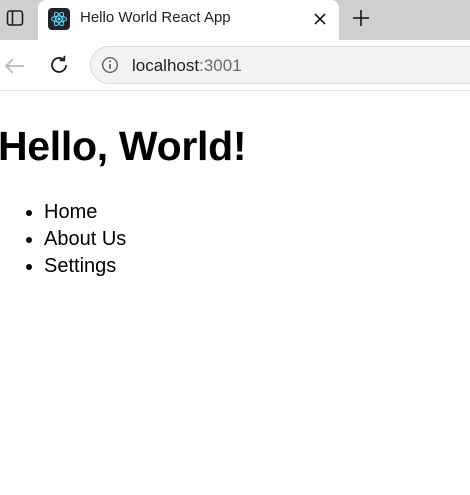 Image resolution: width=470 pixels, height=495 pixels. I want to click on tab-strip: Hello World React App, so click(235, 20).